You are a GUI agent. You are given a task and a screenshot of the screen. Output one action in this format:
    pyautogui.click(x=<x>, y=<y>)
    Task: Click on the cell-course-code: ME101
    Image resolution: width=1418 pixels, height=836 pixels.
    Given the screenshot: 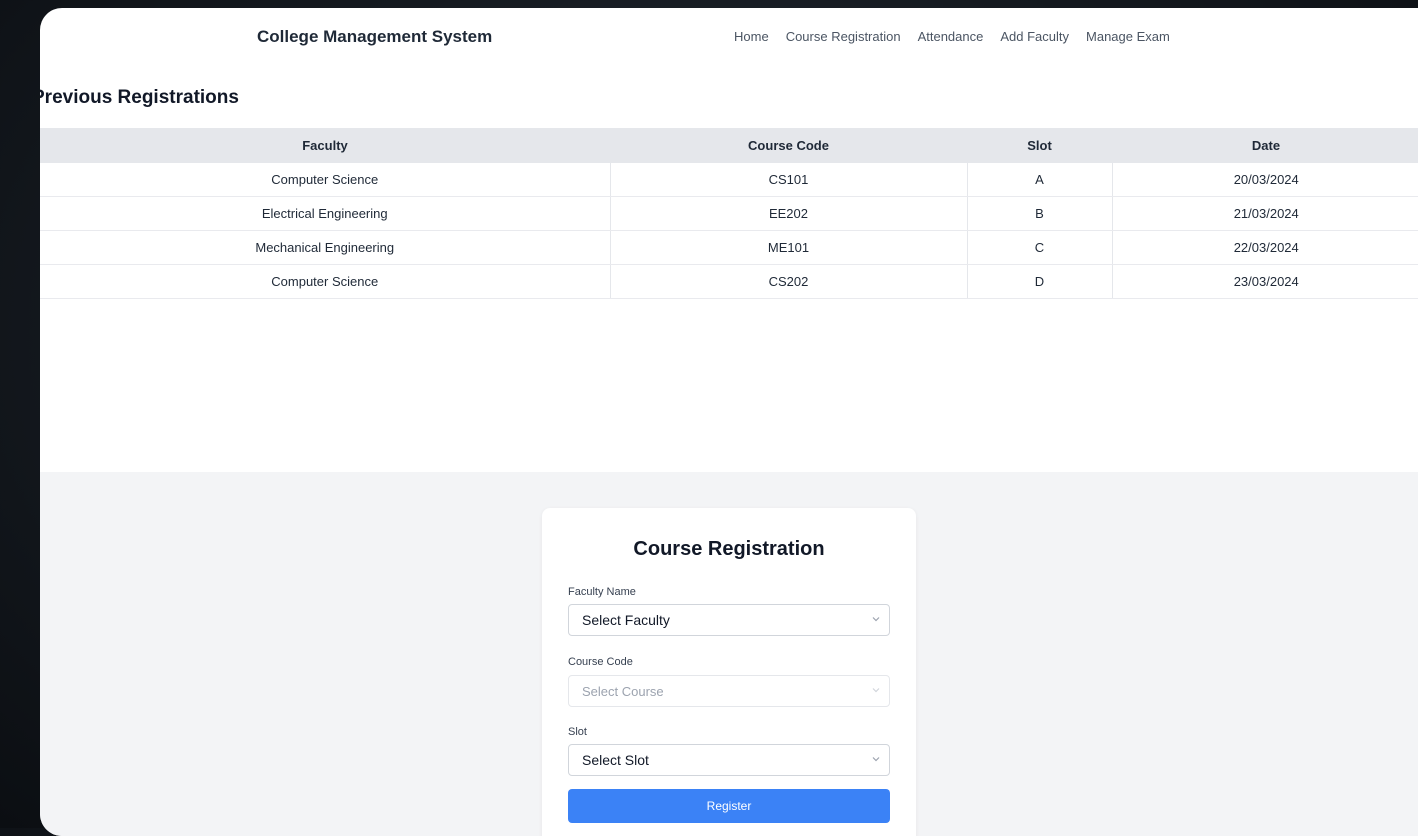 What is the action you would take?
    pyautogui.click(x=789, y=247)
    